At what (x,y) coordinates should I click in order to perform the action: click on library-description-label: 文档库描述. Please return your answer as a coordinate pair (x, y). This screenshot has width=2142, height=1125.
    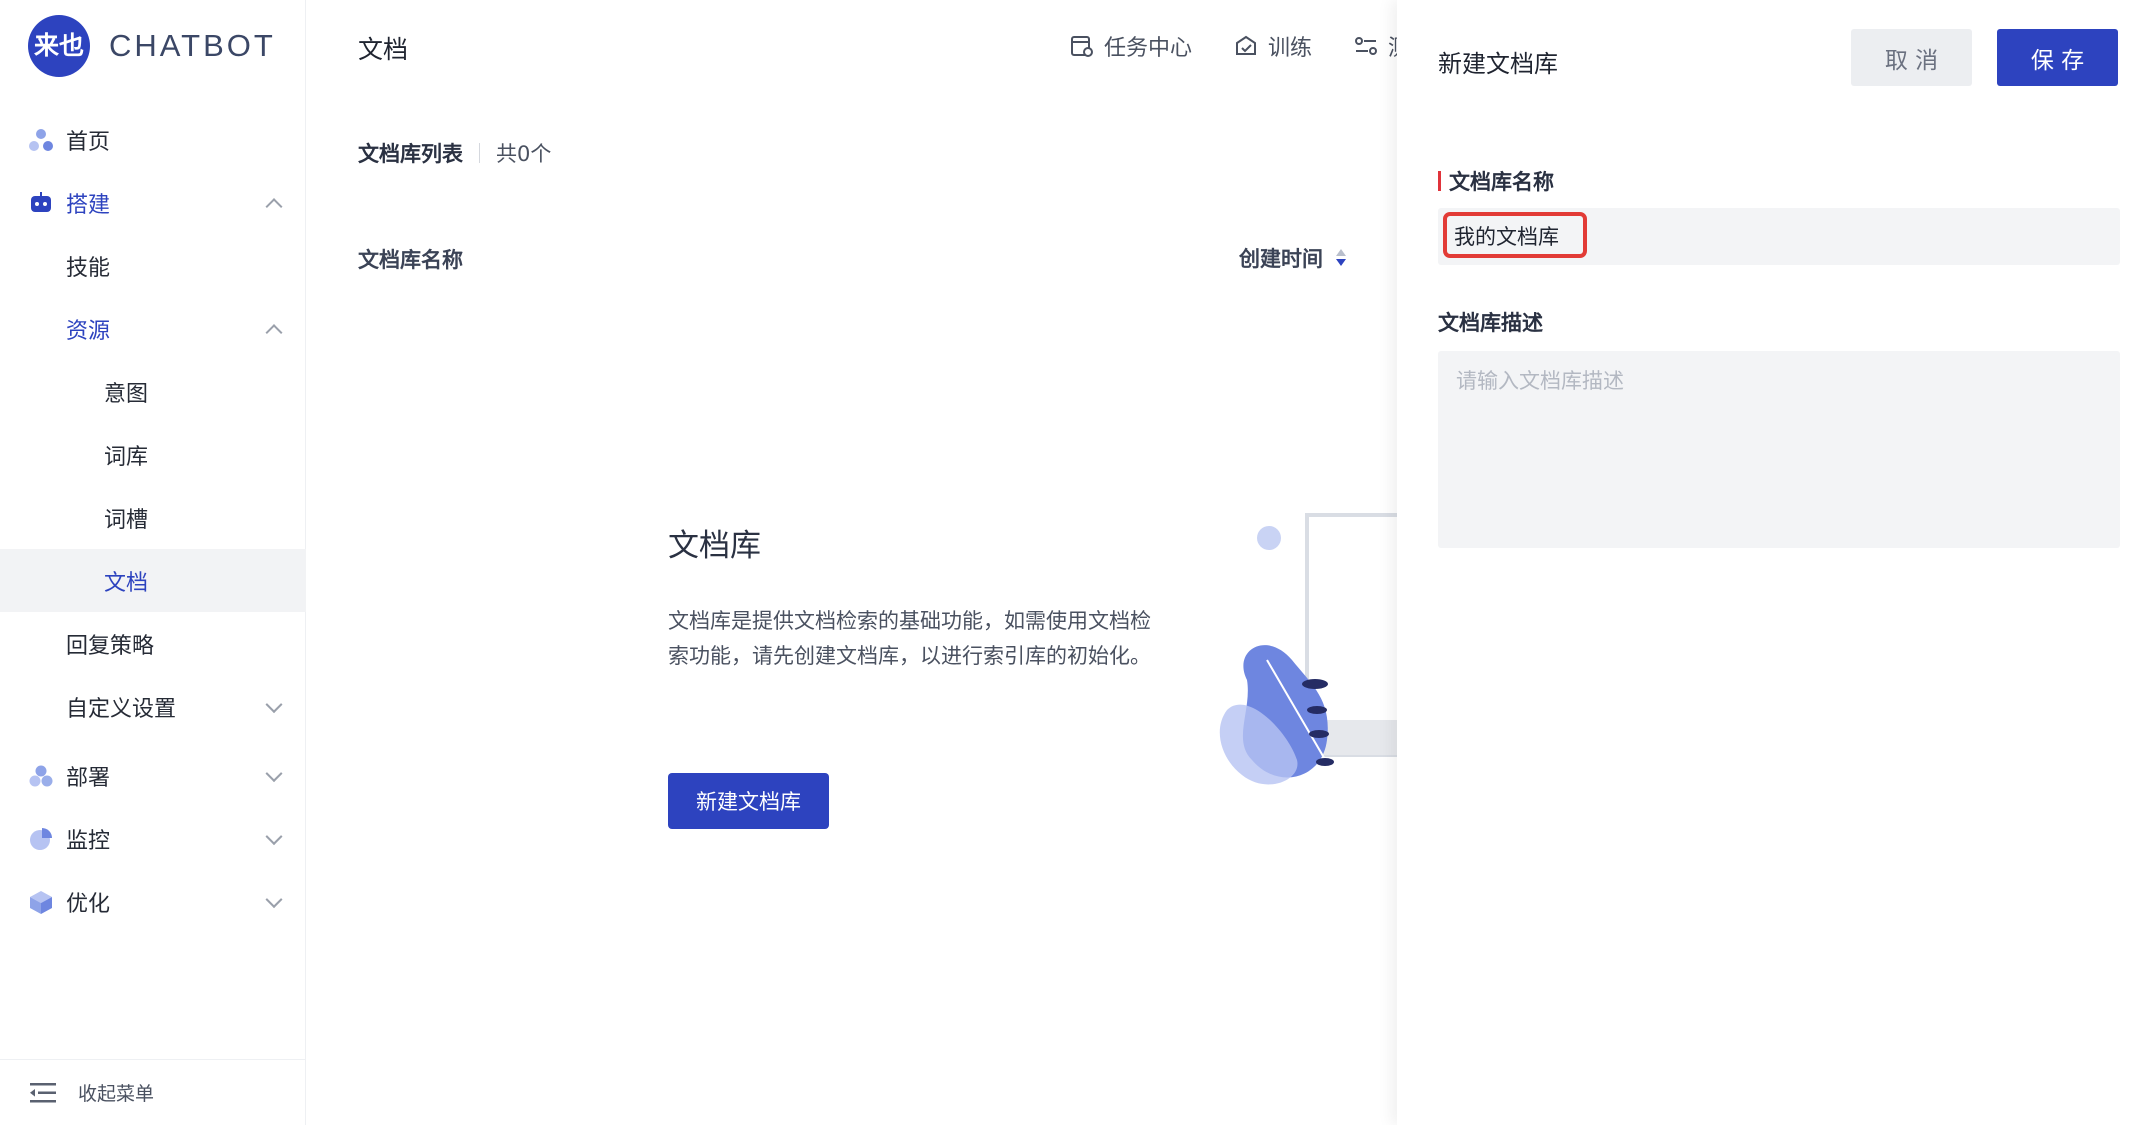
    Looking at the image, I should click on (1490, 323).